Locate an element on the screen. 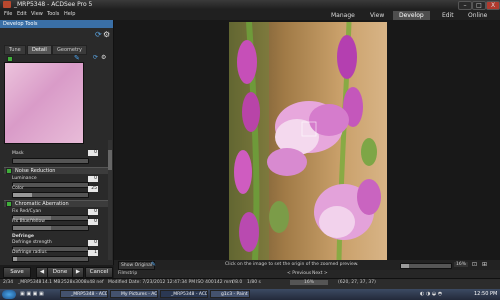 The image size is (500, 300). menu-view: View is located at coordinates (37, 14).